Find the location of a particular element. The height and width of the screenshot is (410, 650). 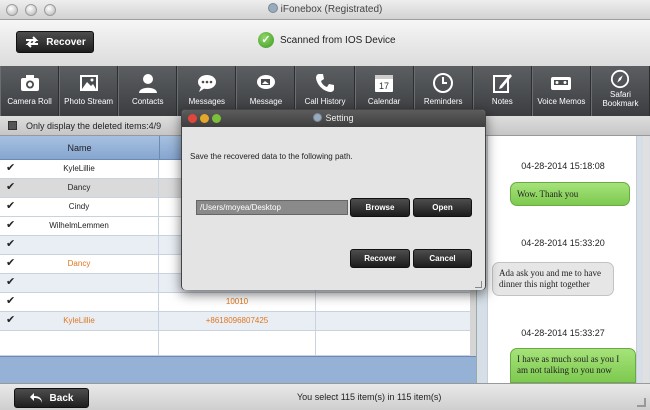

tab-messages-label: Messages is located at coordinates (207, 101).